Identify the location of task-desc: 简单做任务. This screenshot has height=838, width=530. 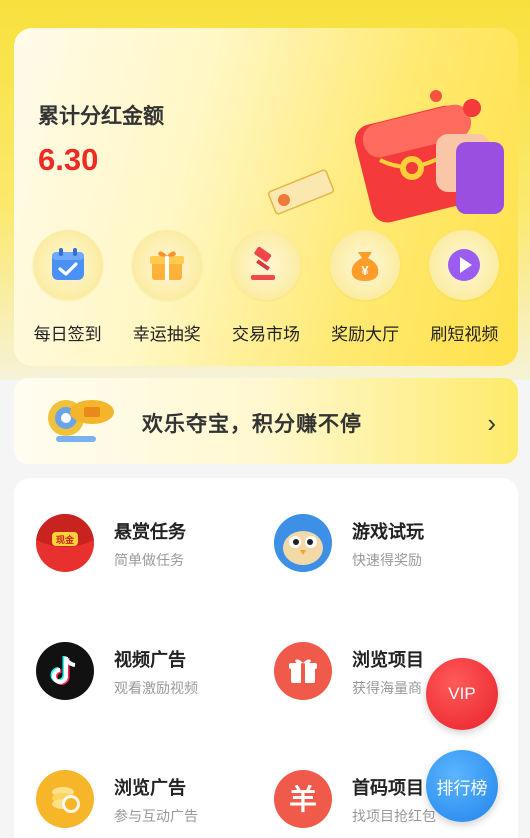
(149, 560).